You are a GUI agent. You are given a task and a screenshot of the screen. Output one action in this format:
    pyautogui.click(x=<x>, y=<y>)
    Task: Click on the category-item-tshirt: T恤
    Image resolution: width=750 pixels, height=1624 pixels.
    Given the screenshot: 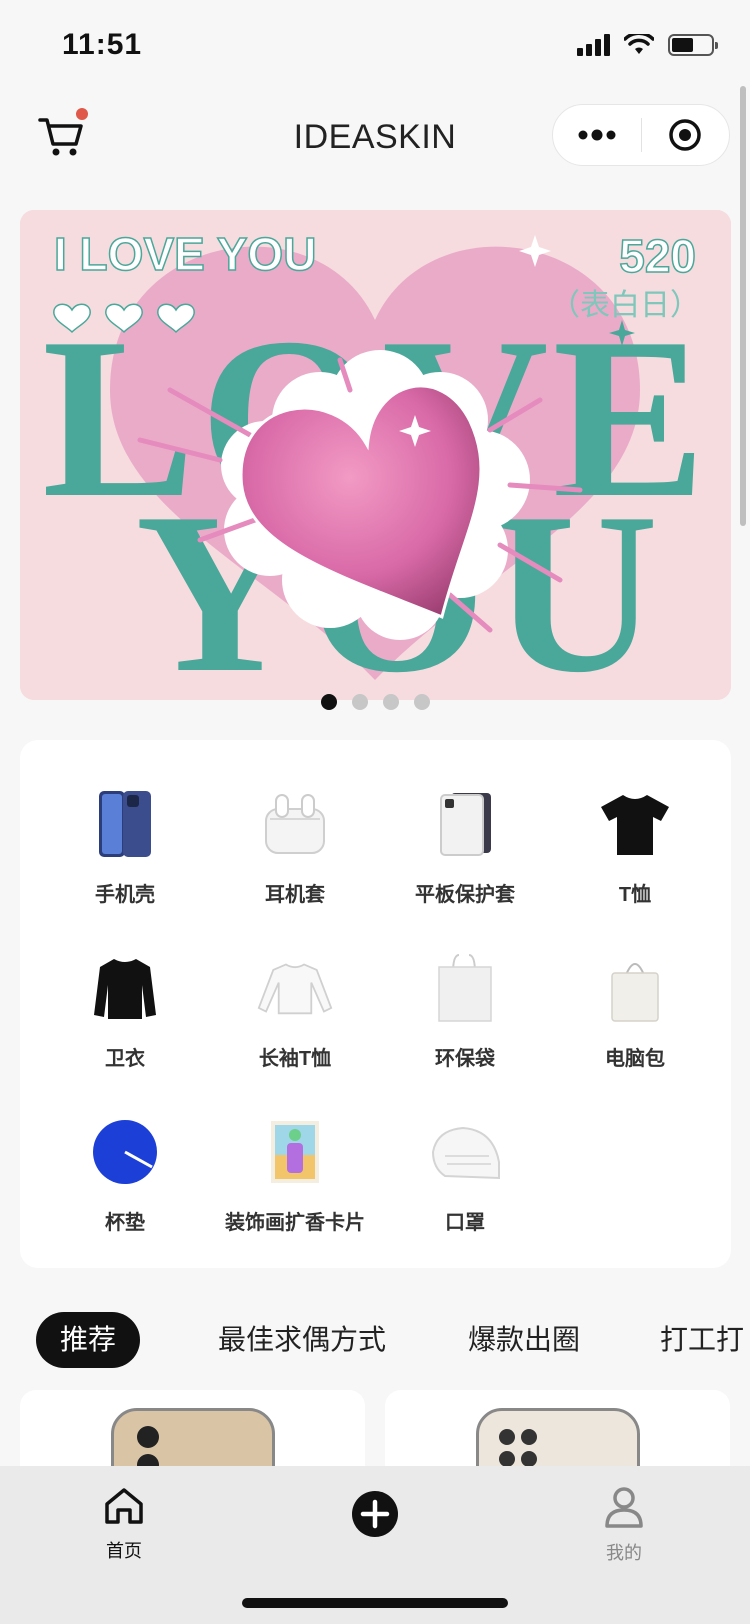 What is the action you would take?
    pyautogui.click(x=635, y=856)
    